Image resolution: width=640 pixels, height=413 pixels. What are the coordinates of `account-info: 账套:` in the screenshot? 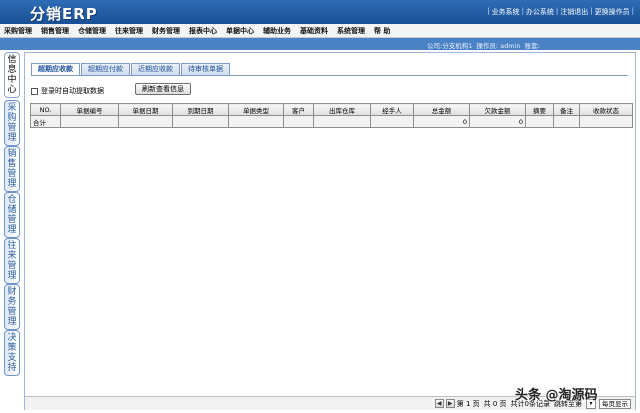 It's located at (532, 46).